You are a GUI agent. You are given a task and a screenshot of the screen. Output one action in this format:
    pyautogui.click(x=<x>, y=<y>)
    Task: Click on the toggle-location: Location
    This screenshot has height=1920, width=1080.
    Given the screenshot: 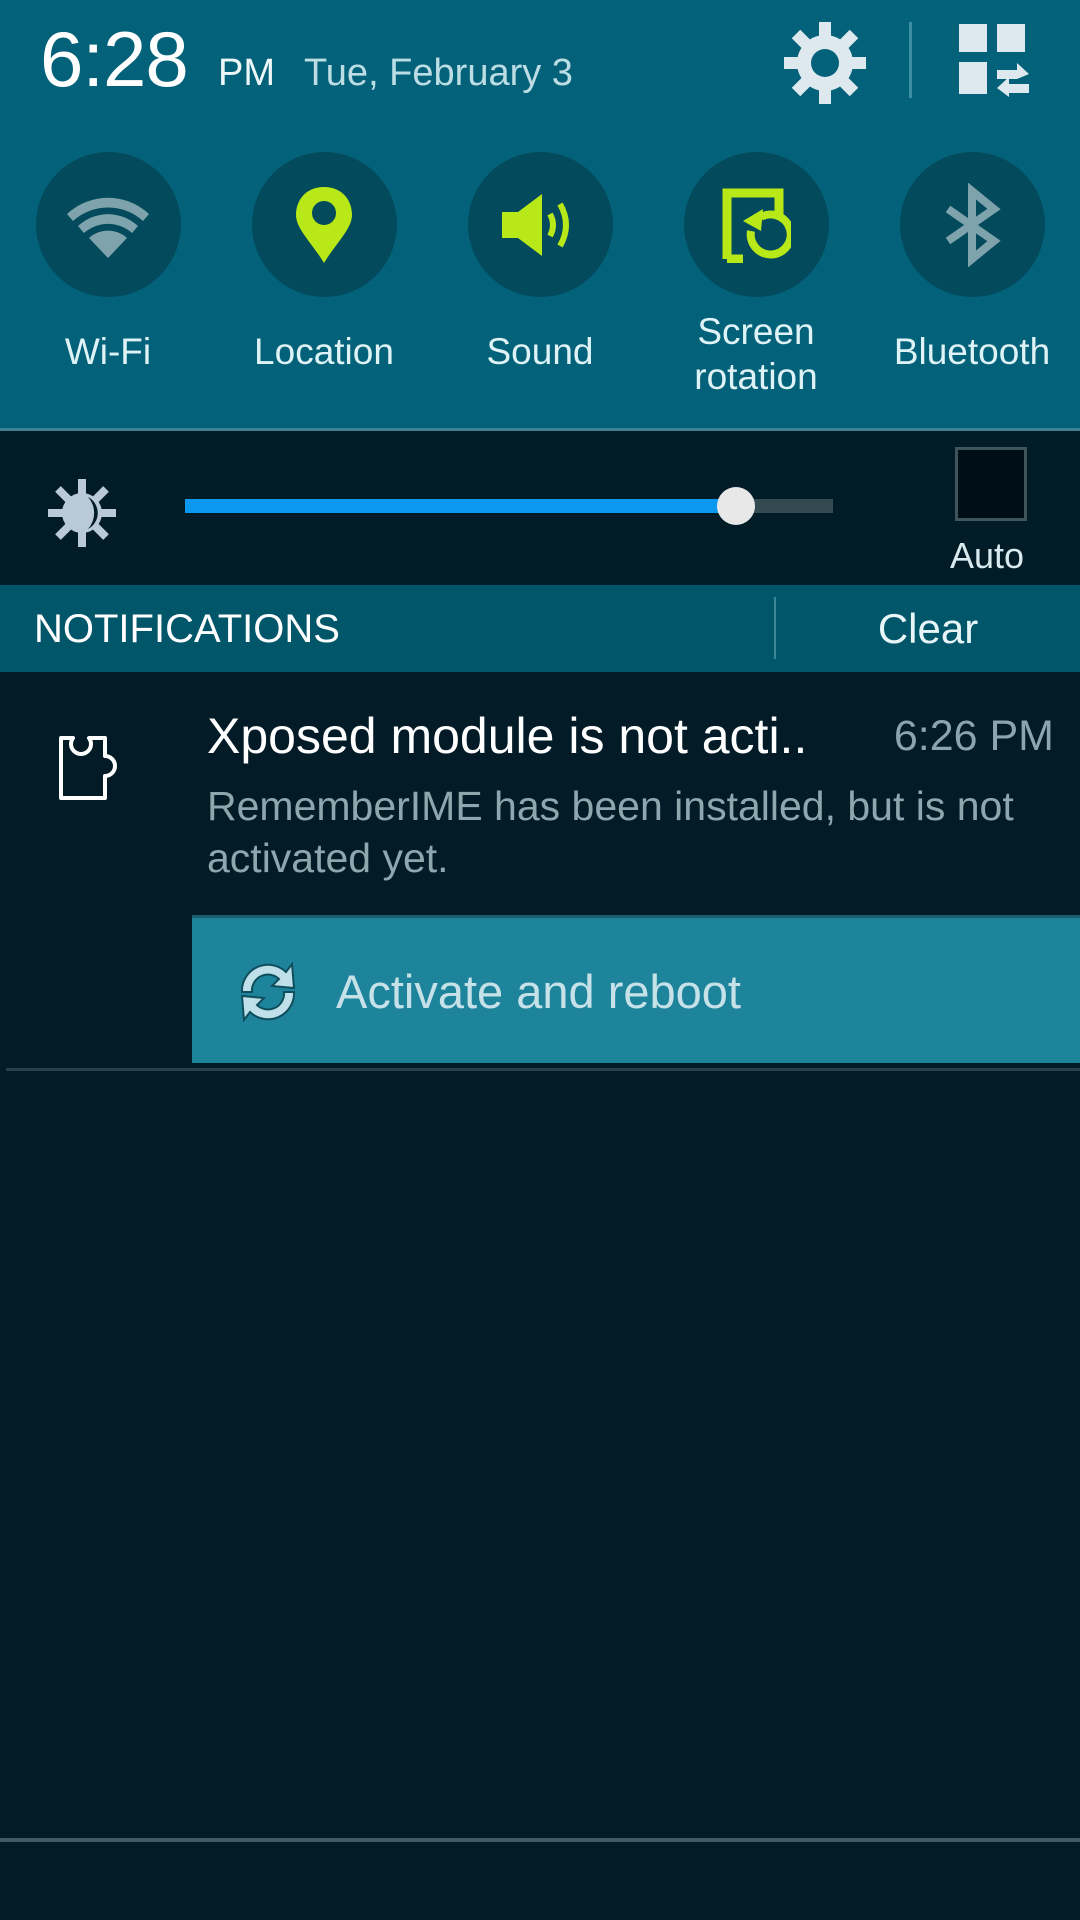 What is the action you would take?
    pyautogui.click(x=324, y=263)
    